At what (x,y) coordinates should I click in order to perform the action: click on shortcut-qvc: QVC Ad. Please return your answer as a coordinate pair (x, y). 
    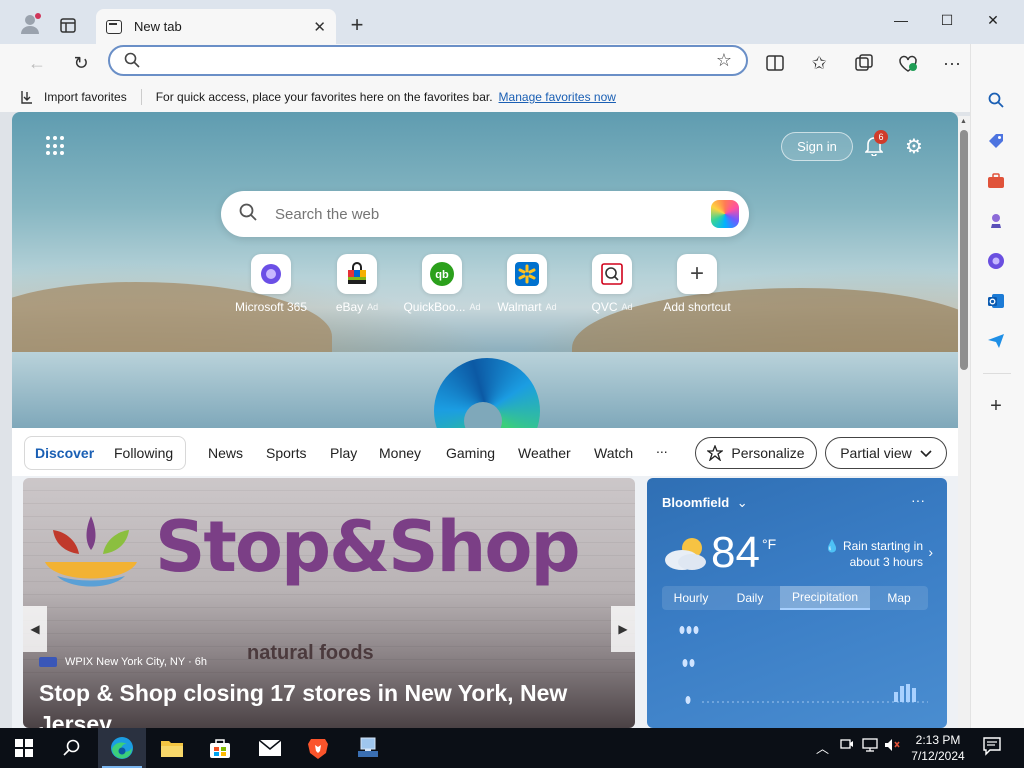
    Looking at the image, I should click on (612, 284).